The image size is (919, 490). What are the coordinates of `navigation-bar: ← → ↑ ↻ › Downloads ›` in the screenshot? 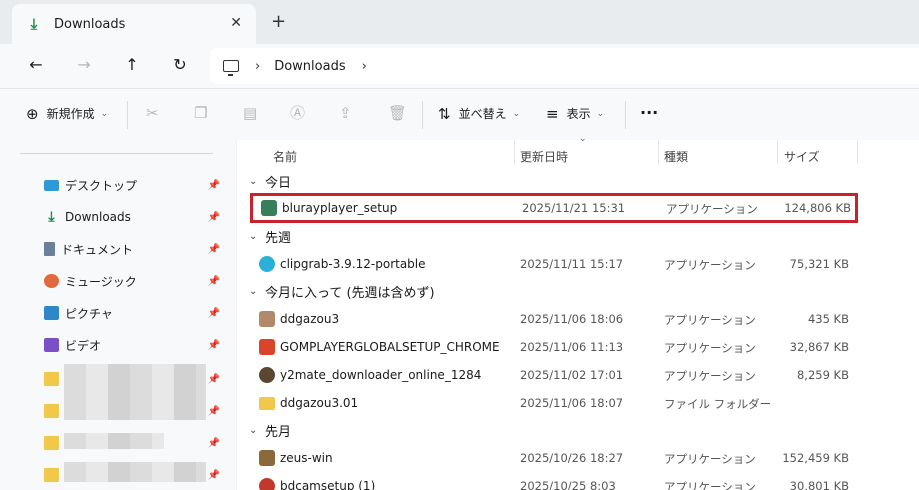 It's located at (459, 66).